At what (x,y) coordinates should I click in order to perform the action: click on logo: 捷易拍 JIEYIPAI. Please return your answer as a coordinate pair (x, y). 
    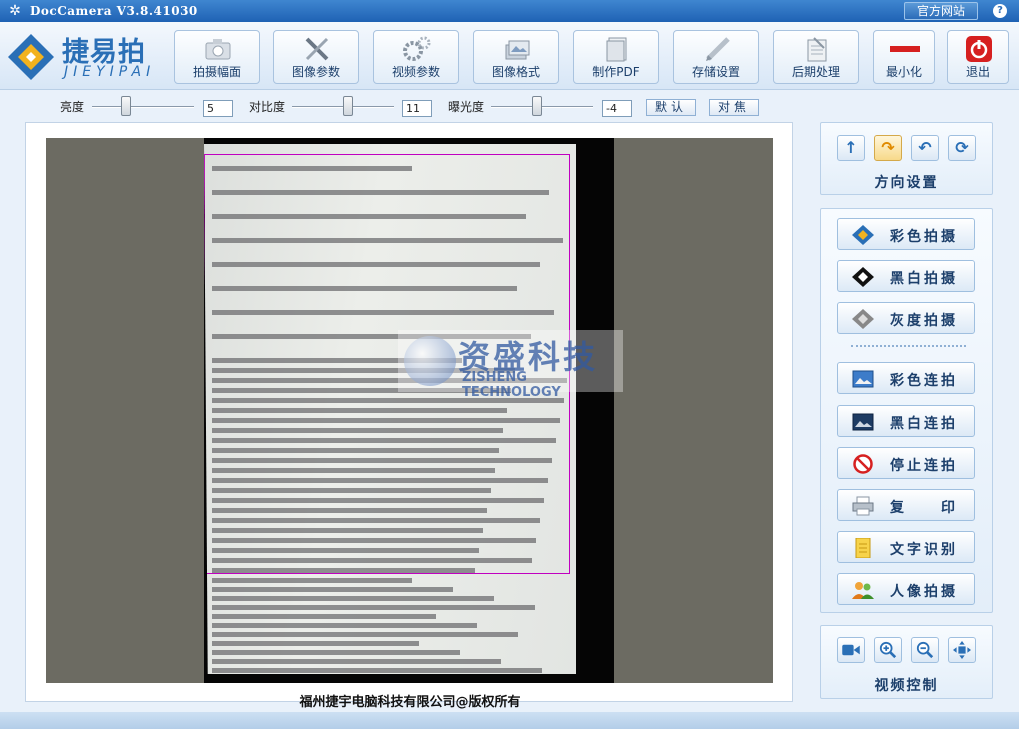
    Looking at the image, I should click on (84, 57).